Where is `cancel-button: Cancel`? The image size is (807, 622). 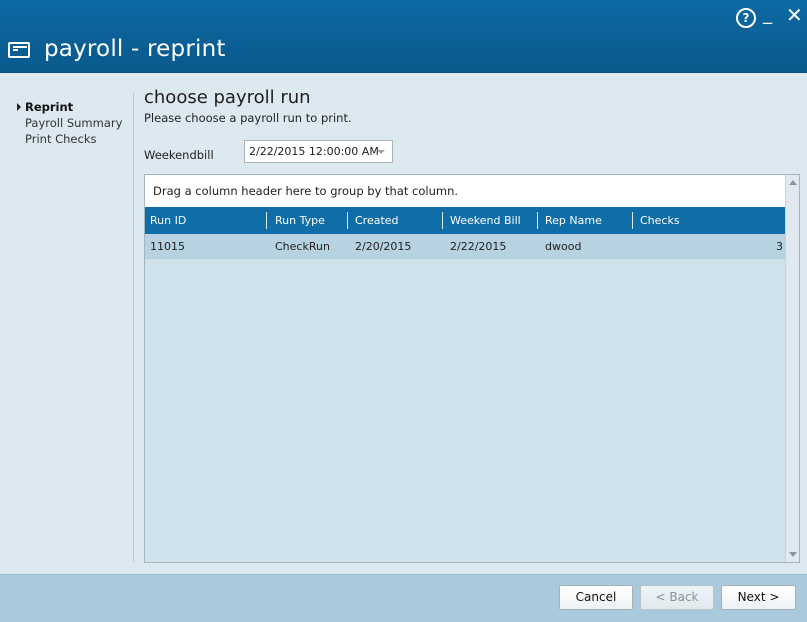
cancel-button: Cancel is located at coordinates (596, 597).